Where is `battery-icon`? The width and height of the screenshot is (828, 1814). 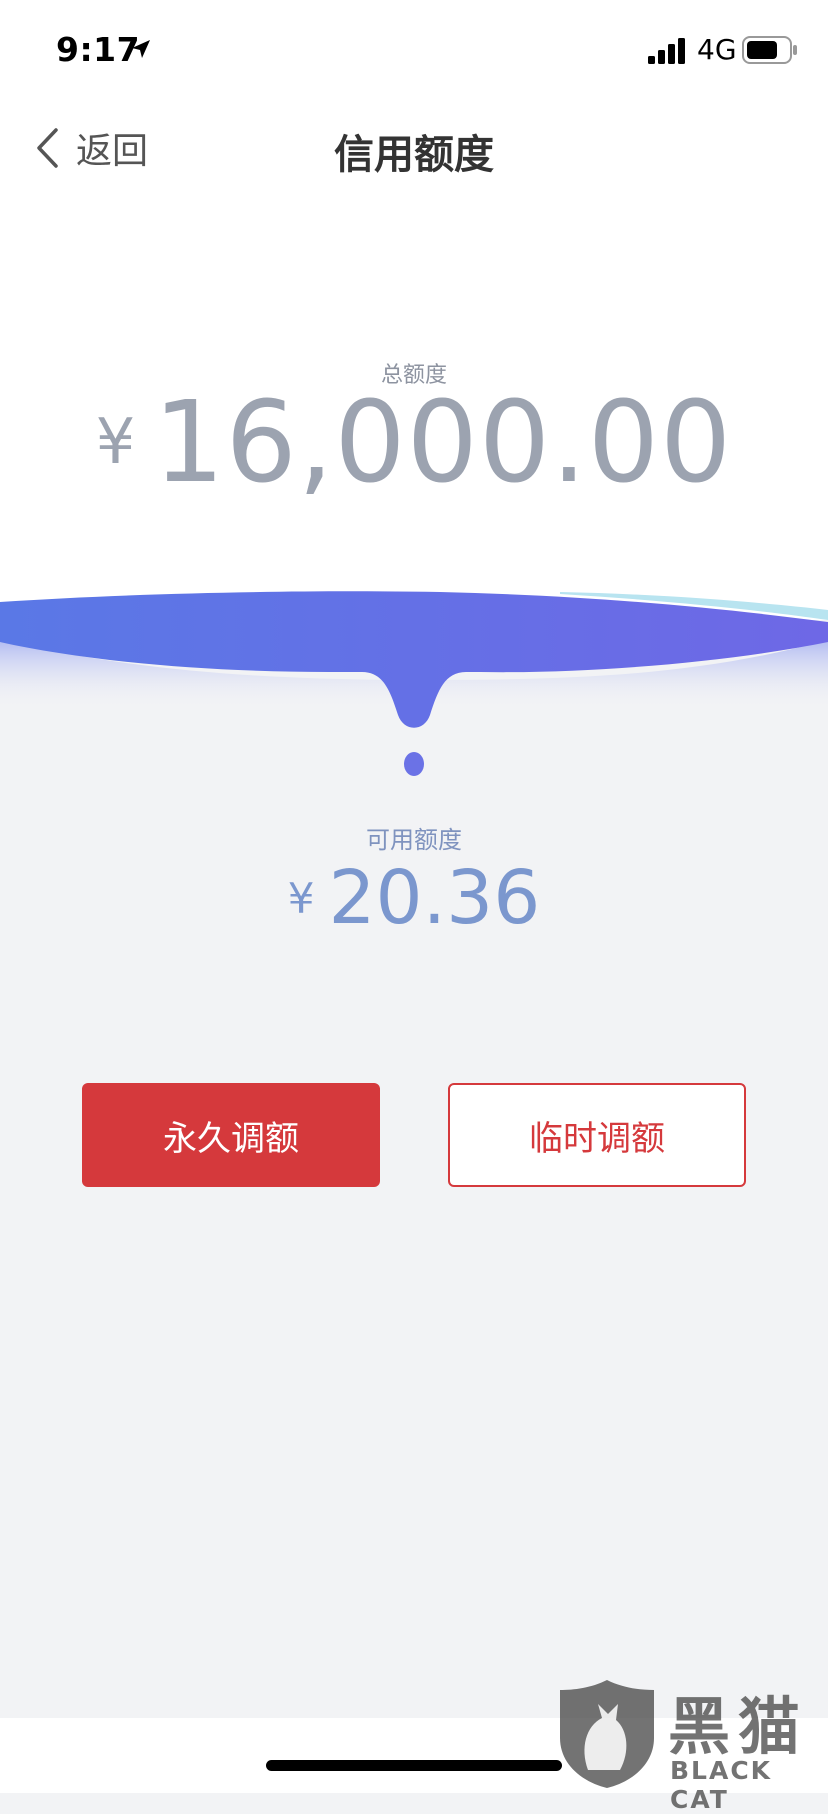 battery-icon is located at coordinates (769, 50).